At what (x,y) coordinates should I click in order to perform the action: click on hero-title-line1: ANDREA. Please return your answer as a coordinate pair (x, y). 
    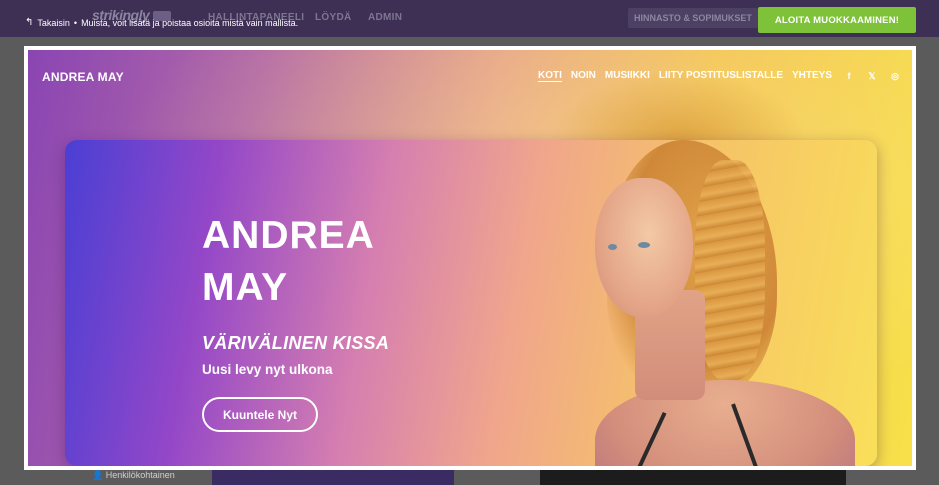
    Looking at the image, I should click on (288, 235).